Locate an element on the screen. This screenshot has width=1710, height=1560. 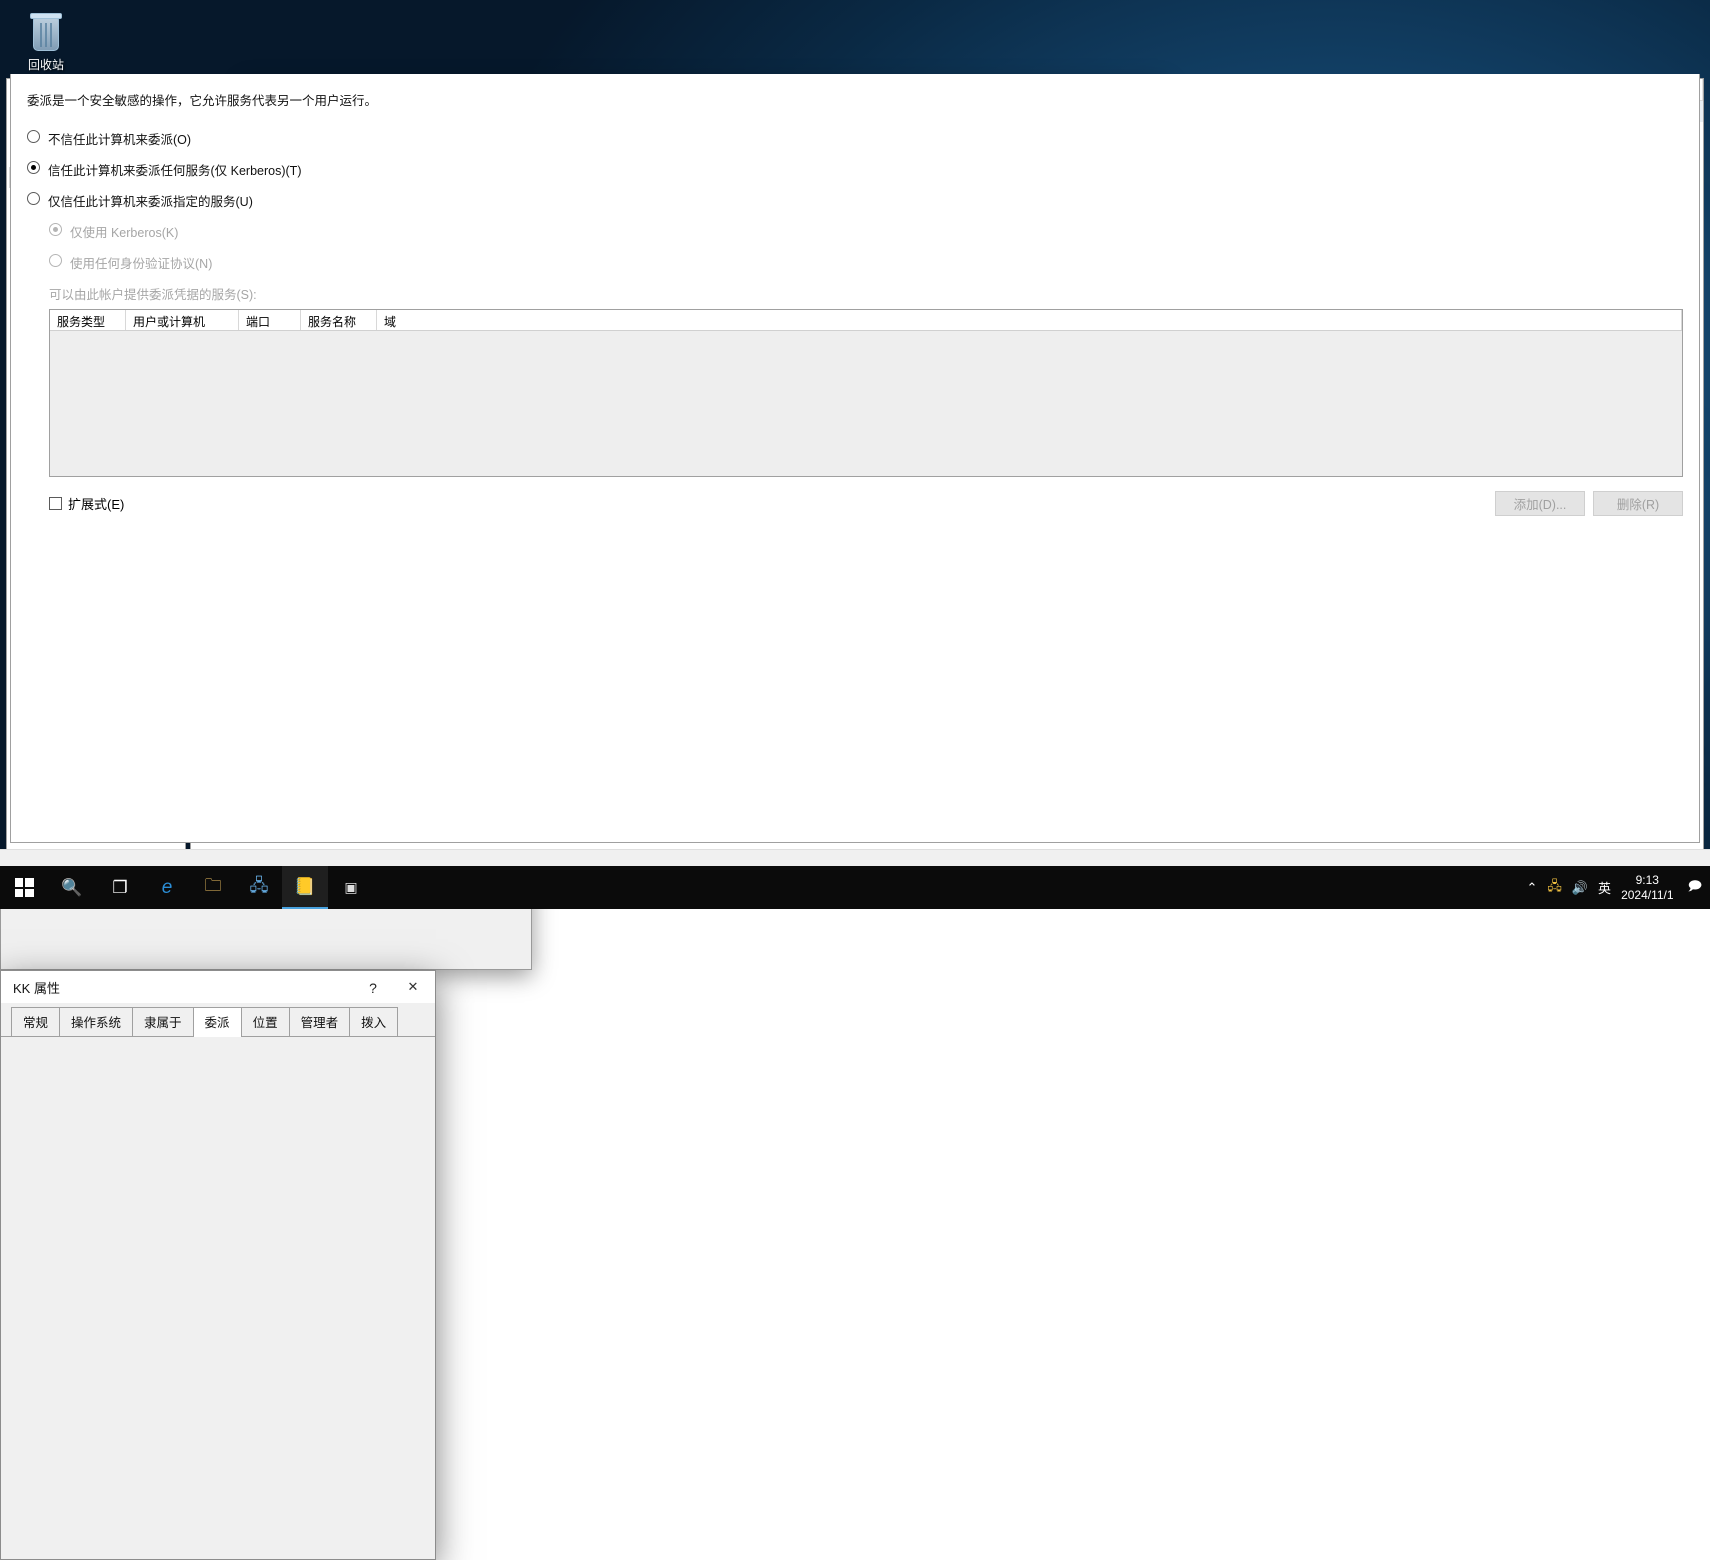
clock: 9:13 2024/11/1 is located at coordinates (1649, 888).